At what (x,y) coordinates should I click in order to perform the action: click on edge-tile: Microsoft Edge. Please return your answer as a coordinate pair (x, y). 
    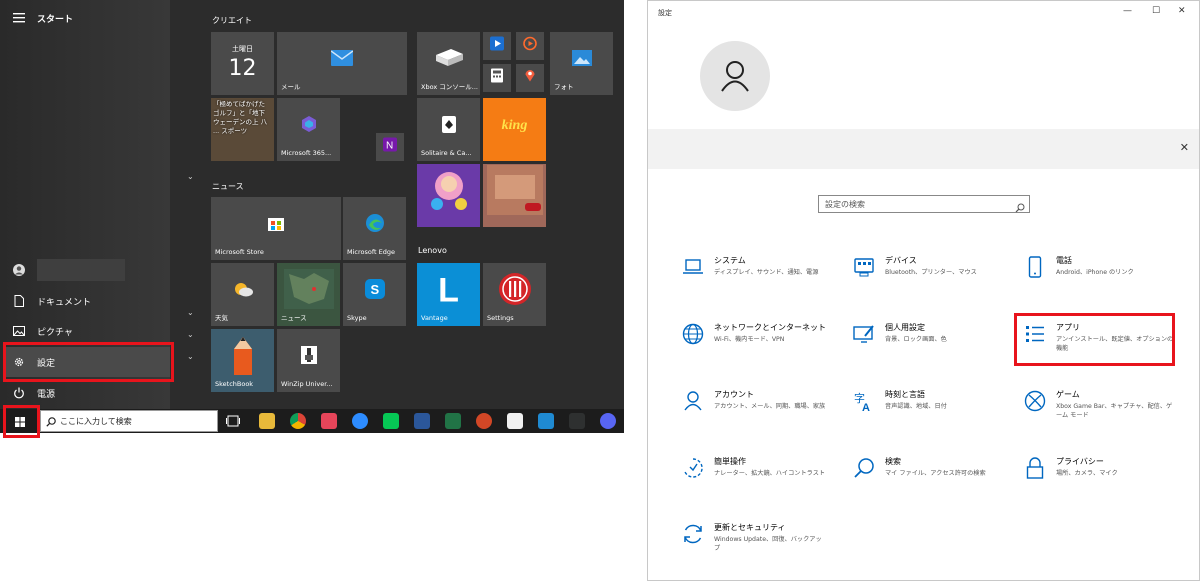
    Looking at the image, I should click on (374, 228).